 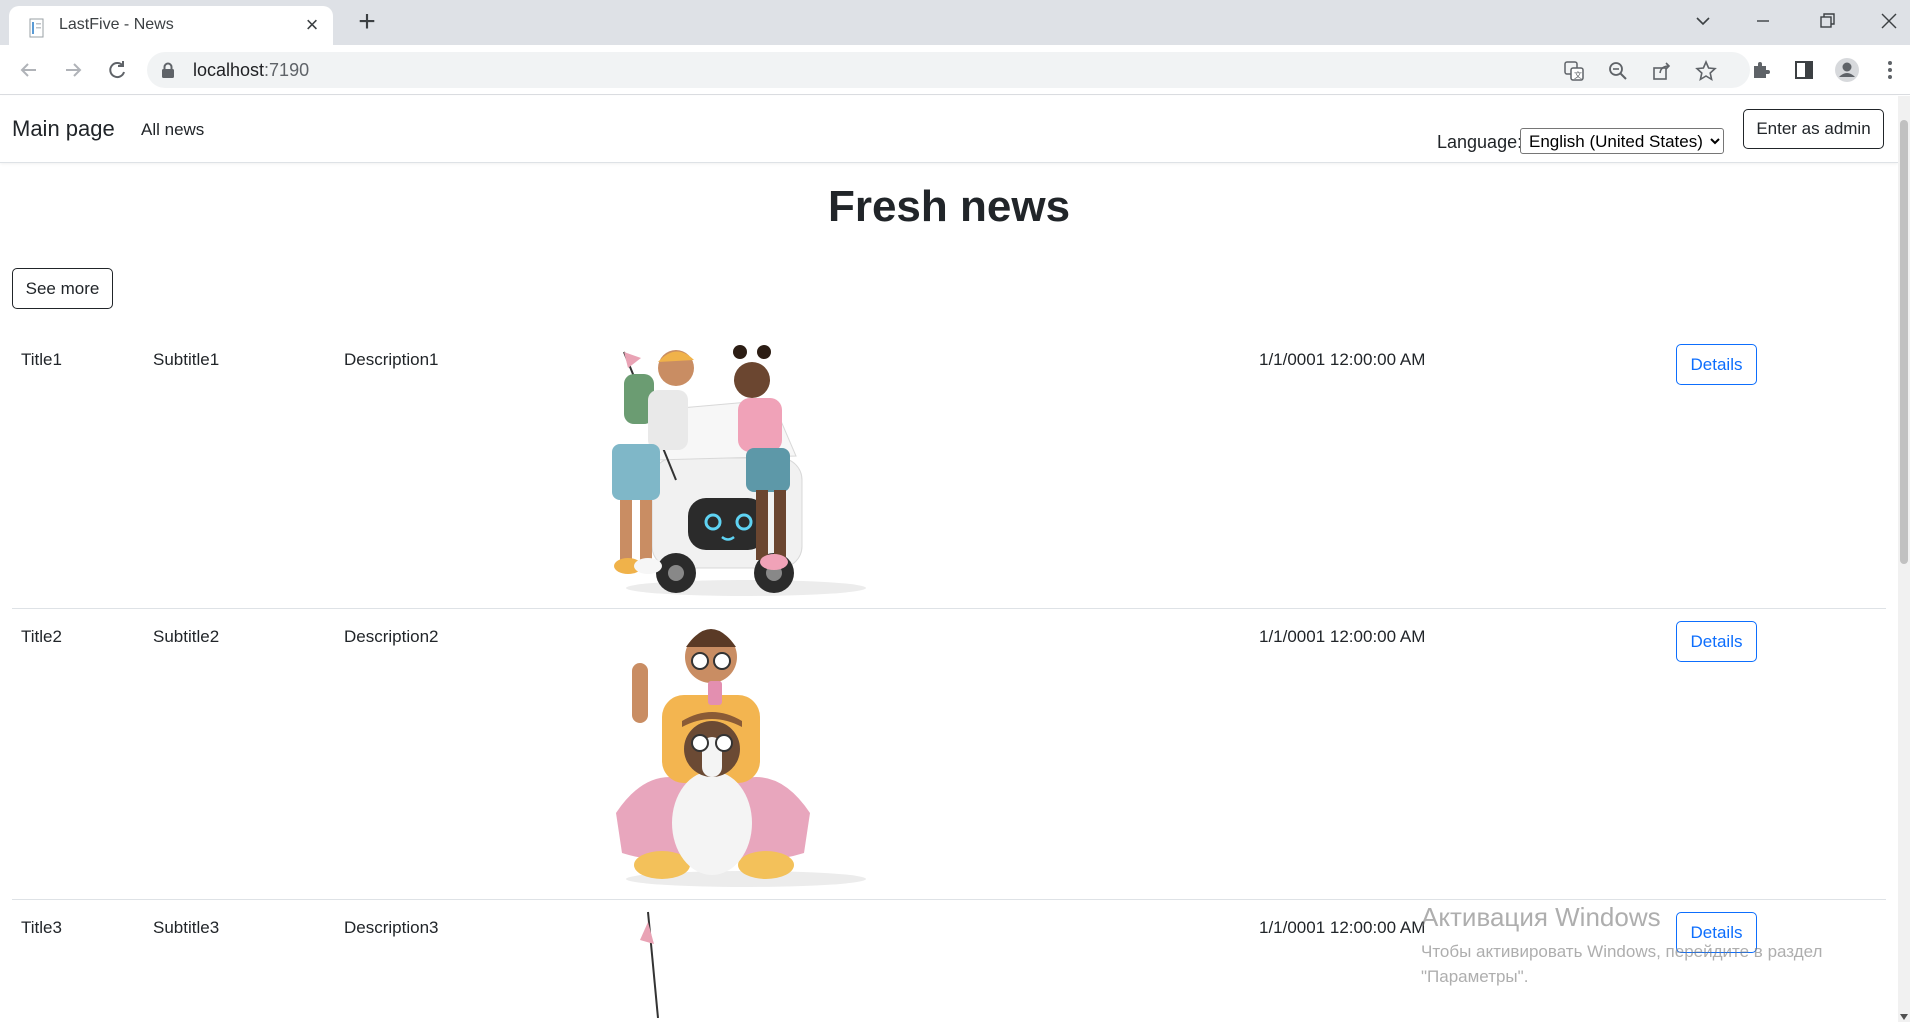 What do you see at coordinates (1890, 70) in the screenshot?
I see `browser-menu-icon` at bounding box center [1890, 70].